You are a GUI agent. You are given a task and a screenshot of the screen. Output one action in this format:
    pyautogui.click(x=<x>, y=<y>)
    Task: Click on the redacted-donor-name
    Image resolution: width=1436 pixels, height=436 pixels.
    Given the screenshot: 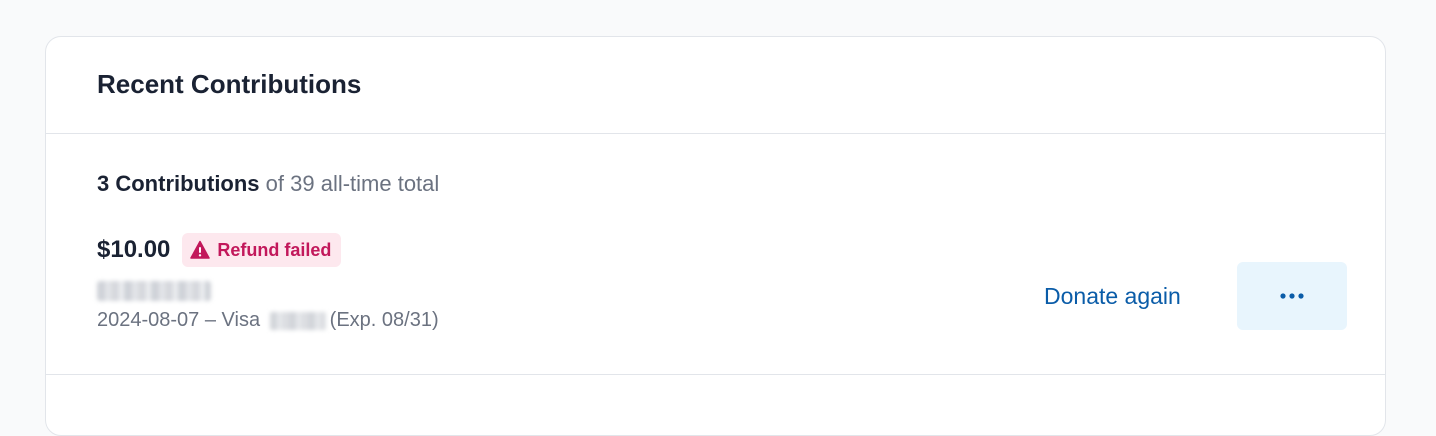 What is the action you would take?
    pyautogui.click(x=154, y=291)
    